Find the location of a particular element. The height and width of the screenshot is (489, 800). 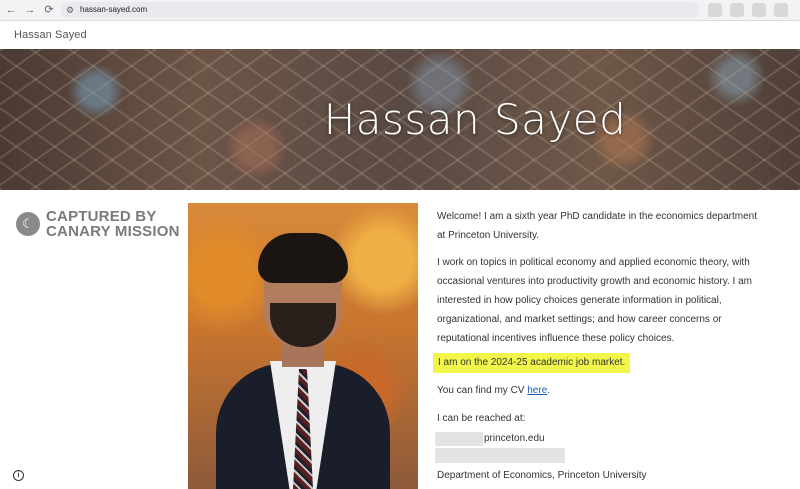

contact-label: I can be reached at: is located at coordinates (481, 418).